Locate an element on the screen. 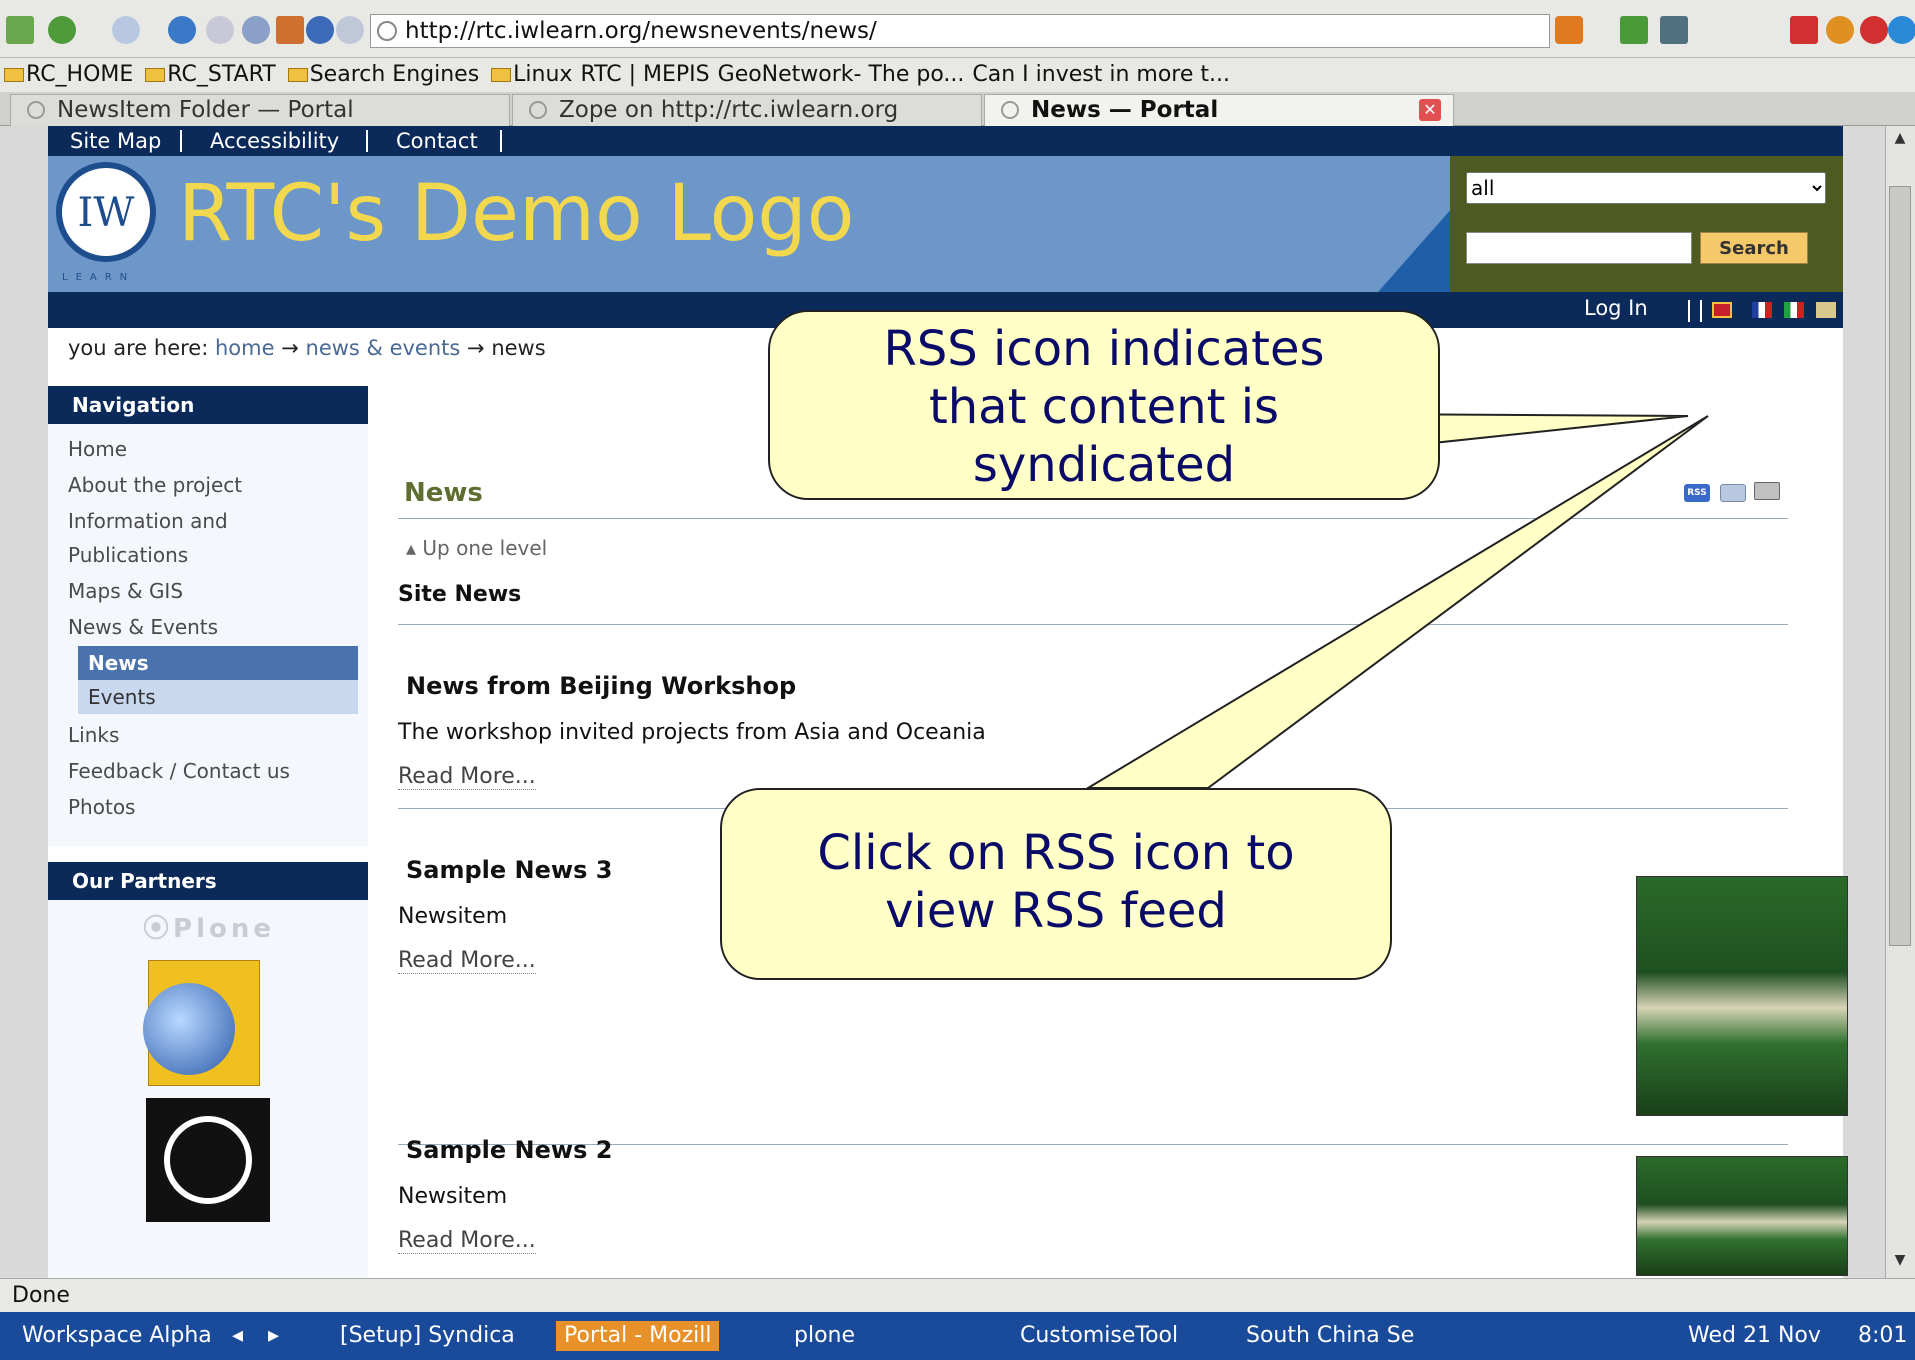 This screenshot has width=1915, height=1360. tab-newsitem-folder: NewsItem Folder — Portal is located at coordinates (260, 110).